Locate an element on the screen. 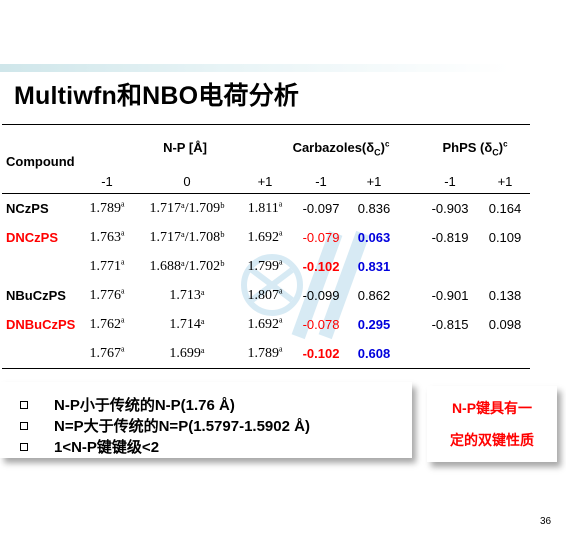 This screenshot has width=566, height=540. table-row: 1.767a 1.699ᵃ 1.789a -0.102 0.608 is located at coordinates (266, 354).